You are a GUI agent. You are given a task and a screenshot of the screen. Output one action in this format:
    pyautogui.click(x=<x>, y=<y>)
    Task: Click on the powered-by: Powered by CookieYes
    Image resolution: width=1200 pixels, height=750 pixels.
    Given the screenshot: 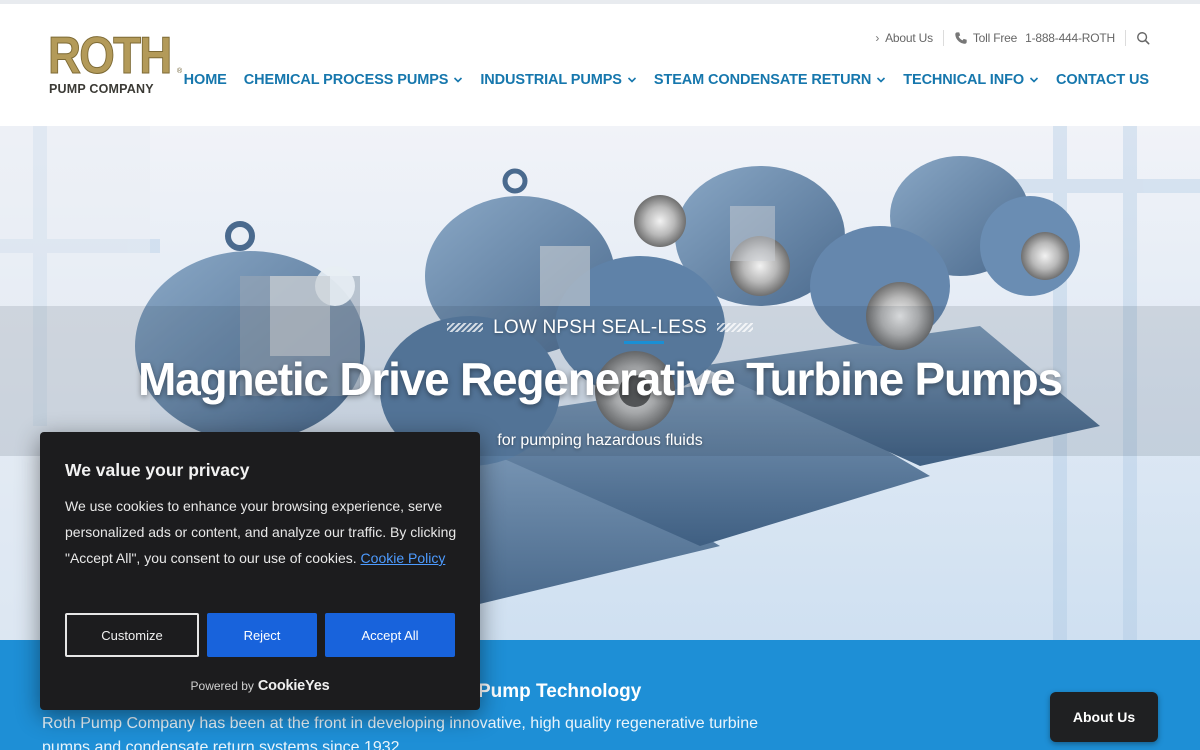 What is the action you would take?
    pyautogui.click(x=260, y=686)
    